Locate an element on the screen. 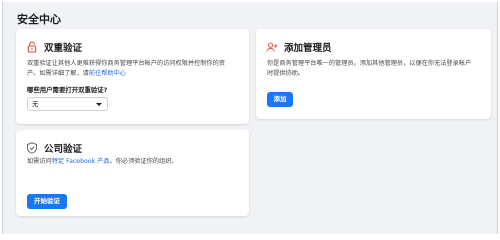 This screenshot has height=240, width=500. shield-check-icon is located at coordinates (32, 148).